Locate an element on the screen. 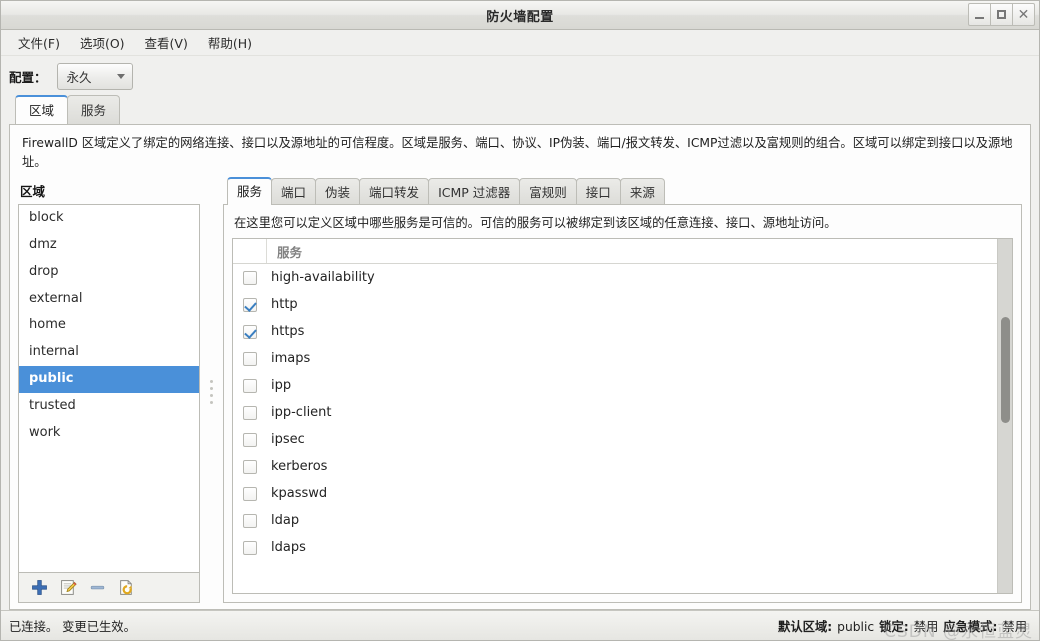 Image resolution: width=1040 pixels, height=641 pixels. tab-port-forwarding: 端口转发 is located at coordinates (394, 192).